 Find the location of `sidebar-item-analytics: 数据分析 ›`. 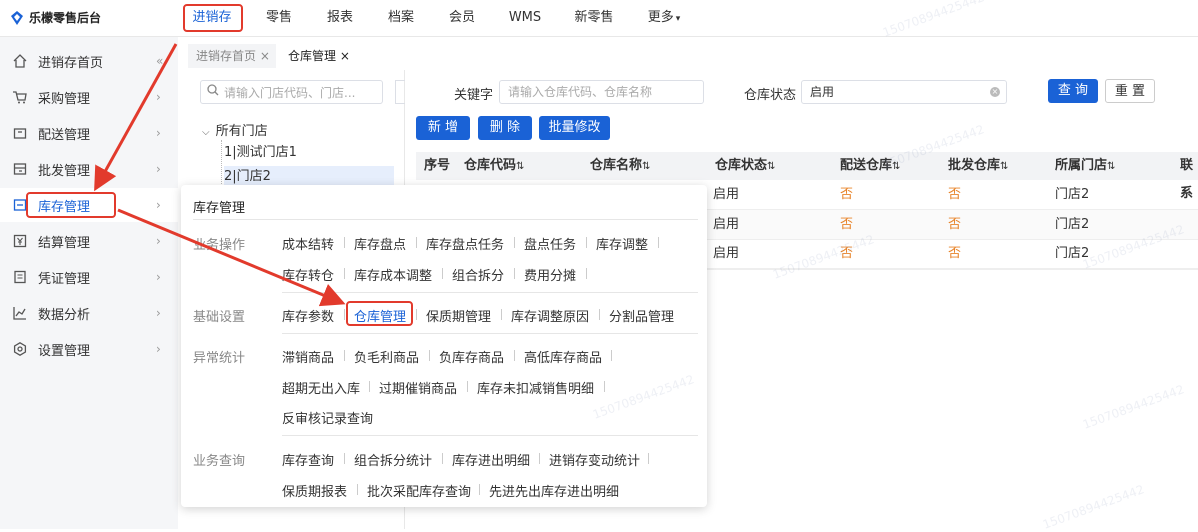

sidebar-item-analytics: 数据分析 › is located at coordinates (89, 313).